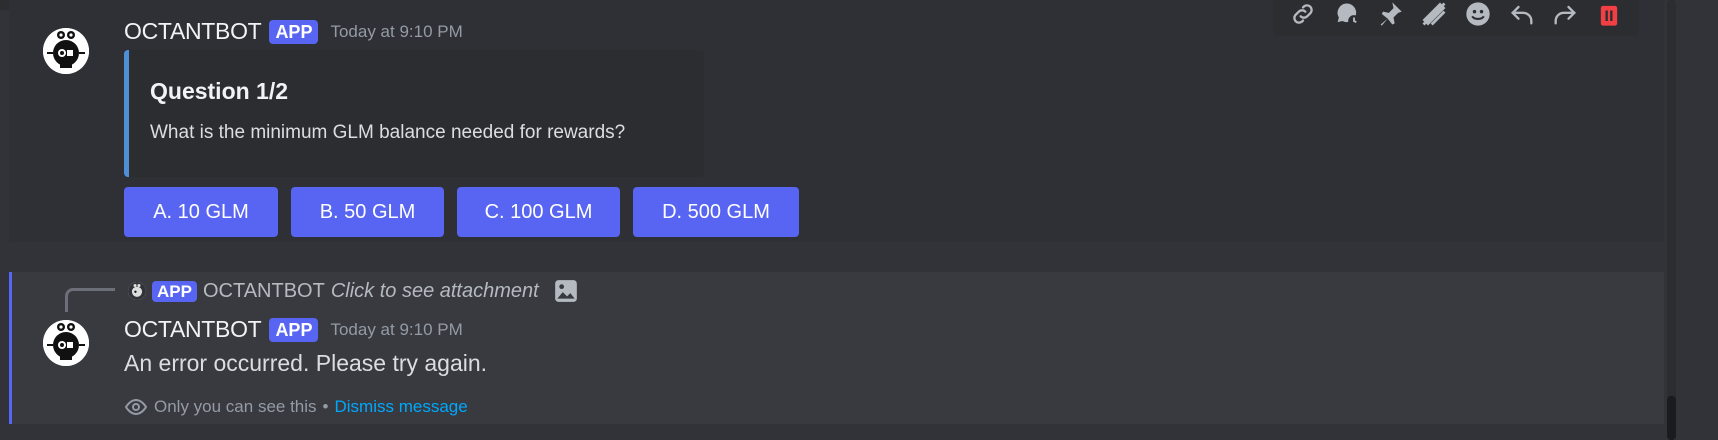 The height and width of the screenshot is (440, 1718). I want to click on answer-button-b: B. 50 GLM, so click(367, 212).